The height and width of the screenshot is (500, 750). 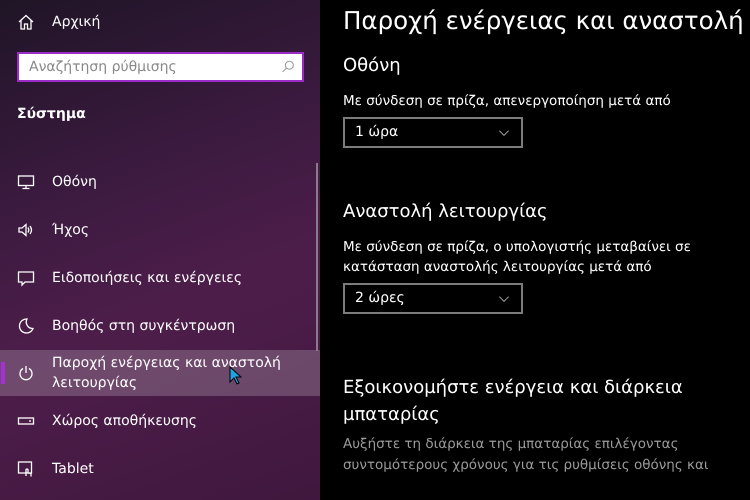 I want to click on description-text: Αυξήστε τη διάρκεια της μπαταρίας επιλέγοντας συντομότερους χρόνους για τις ρυθμίσεις οθόνης και, so click(x=526, y=455).